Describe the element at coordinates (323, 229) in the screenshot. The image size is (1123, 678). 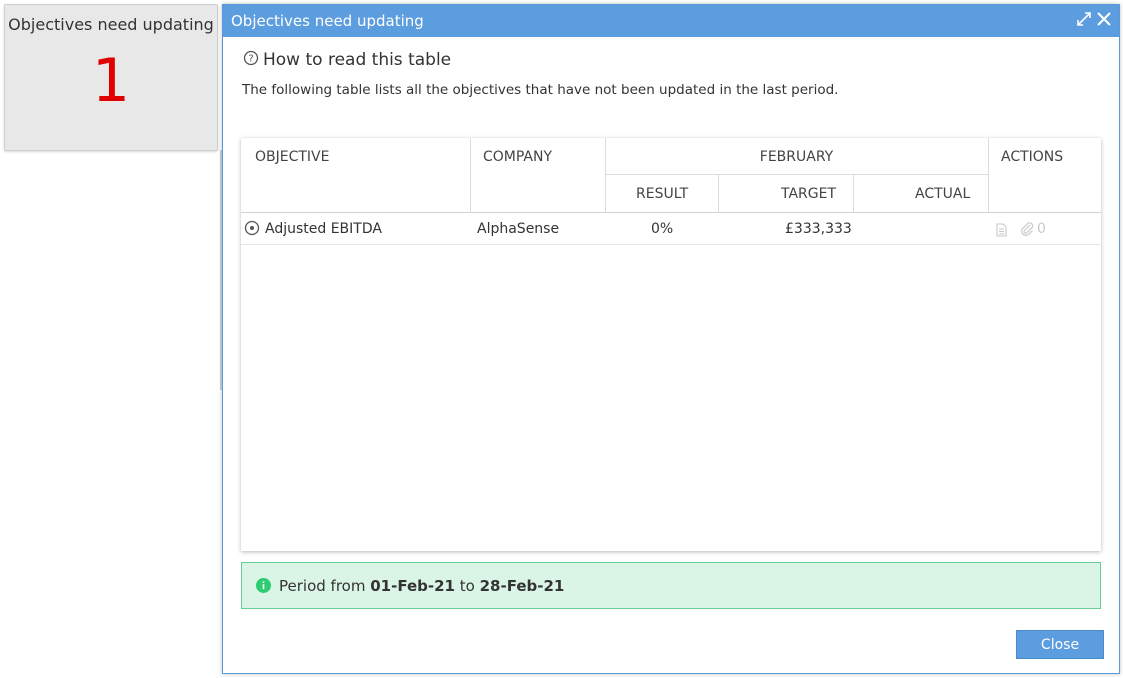
I see `objective-name: Adjusted EBITDA` at that location.